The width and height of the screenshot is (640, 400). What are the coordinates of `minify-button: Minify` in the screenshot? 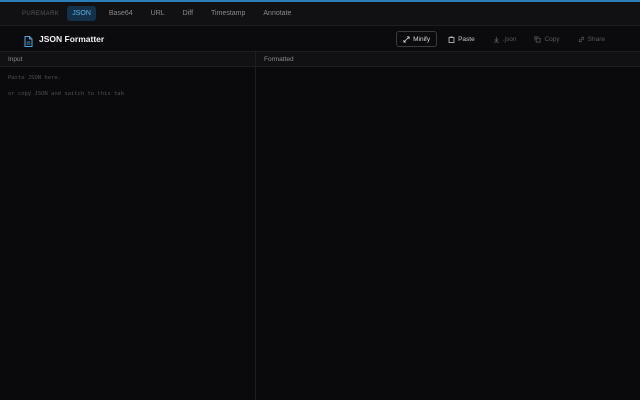 It's located at (417, 39).